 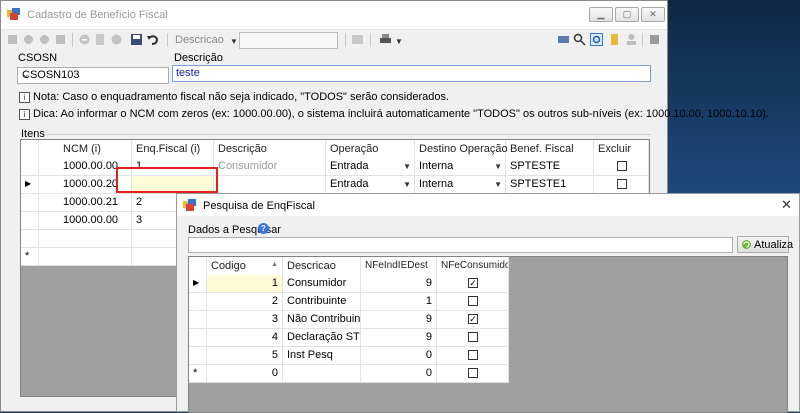 I want to click on next-record-icon, so click(x=44, y=39).